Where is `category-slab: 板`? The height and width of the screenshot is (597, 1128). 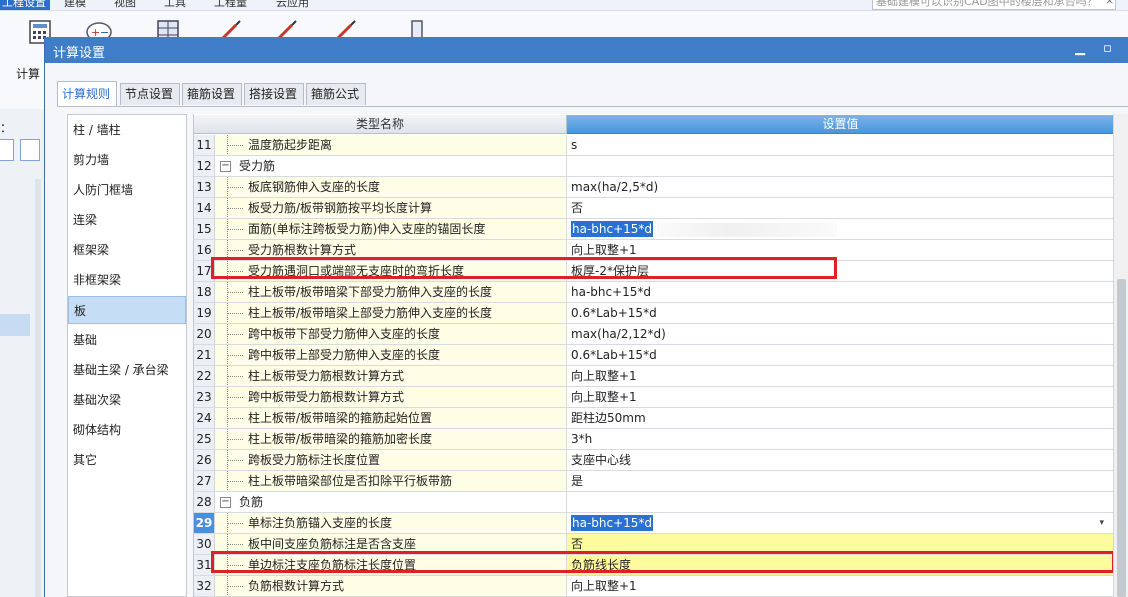 category-slab: 板 is located at coordinates (127, 310).